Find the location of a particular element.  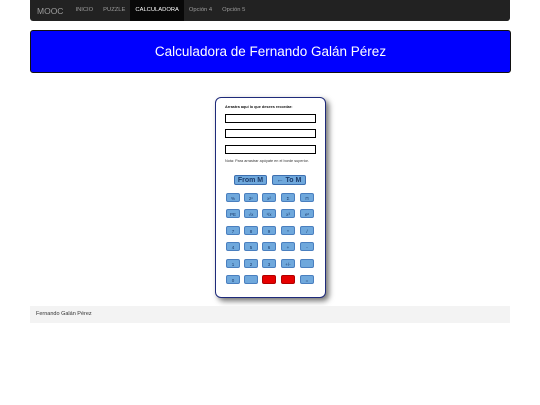

from-memory-button: From M is located at coordinates (250, 180).